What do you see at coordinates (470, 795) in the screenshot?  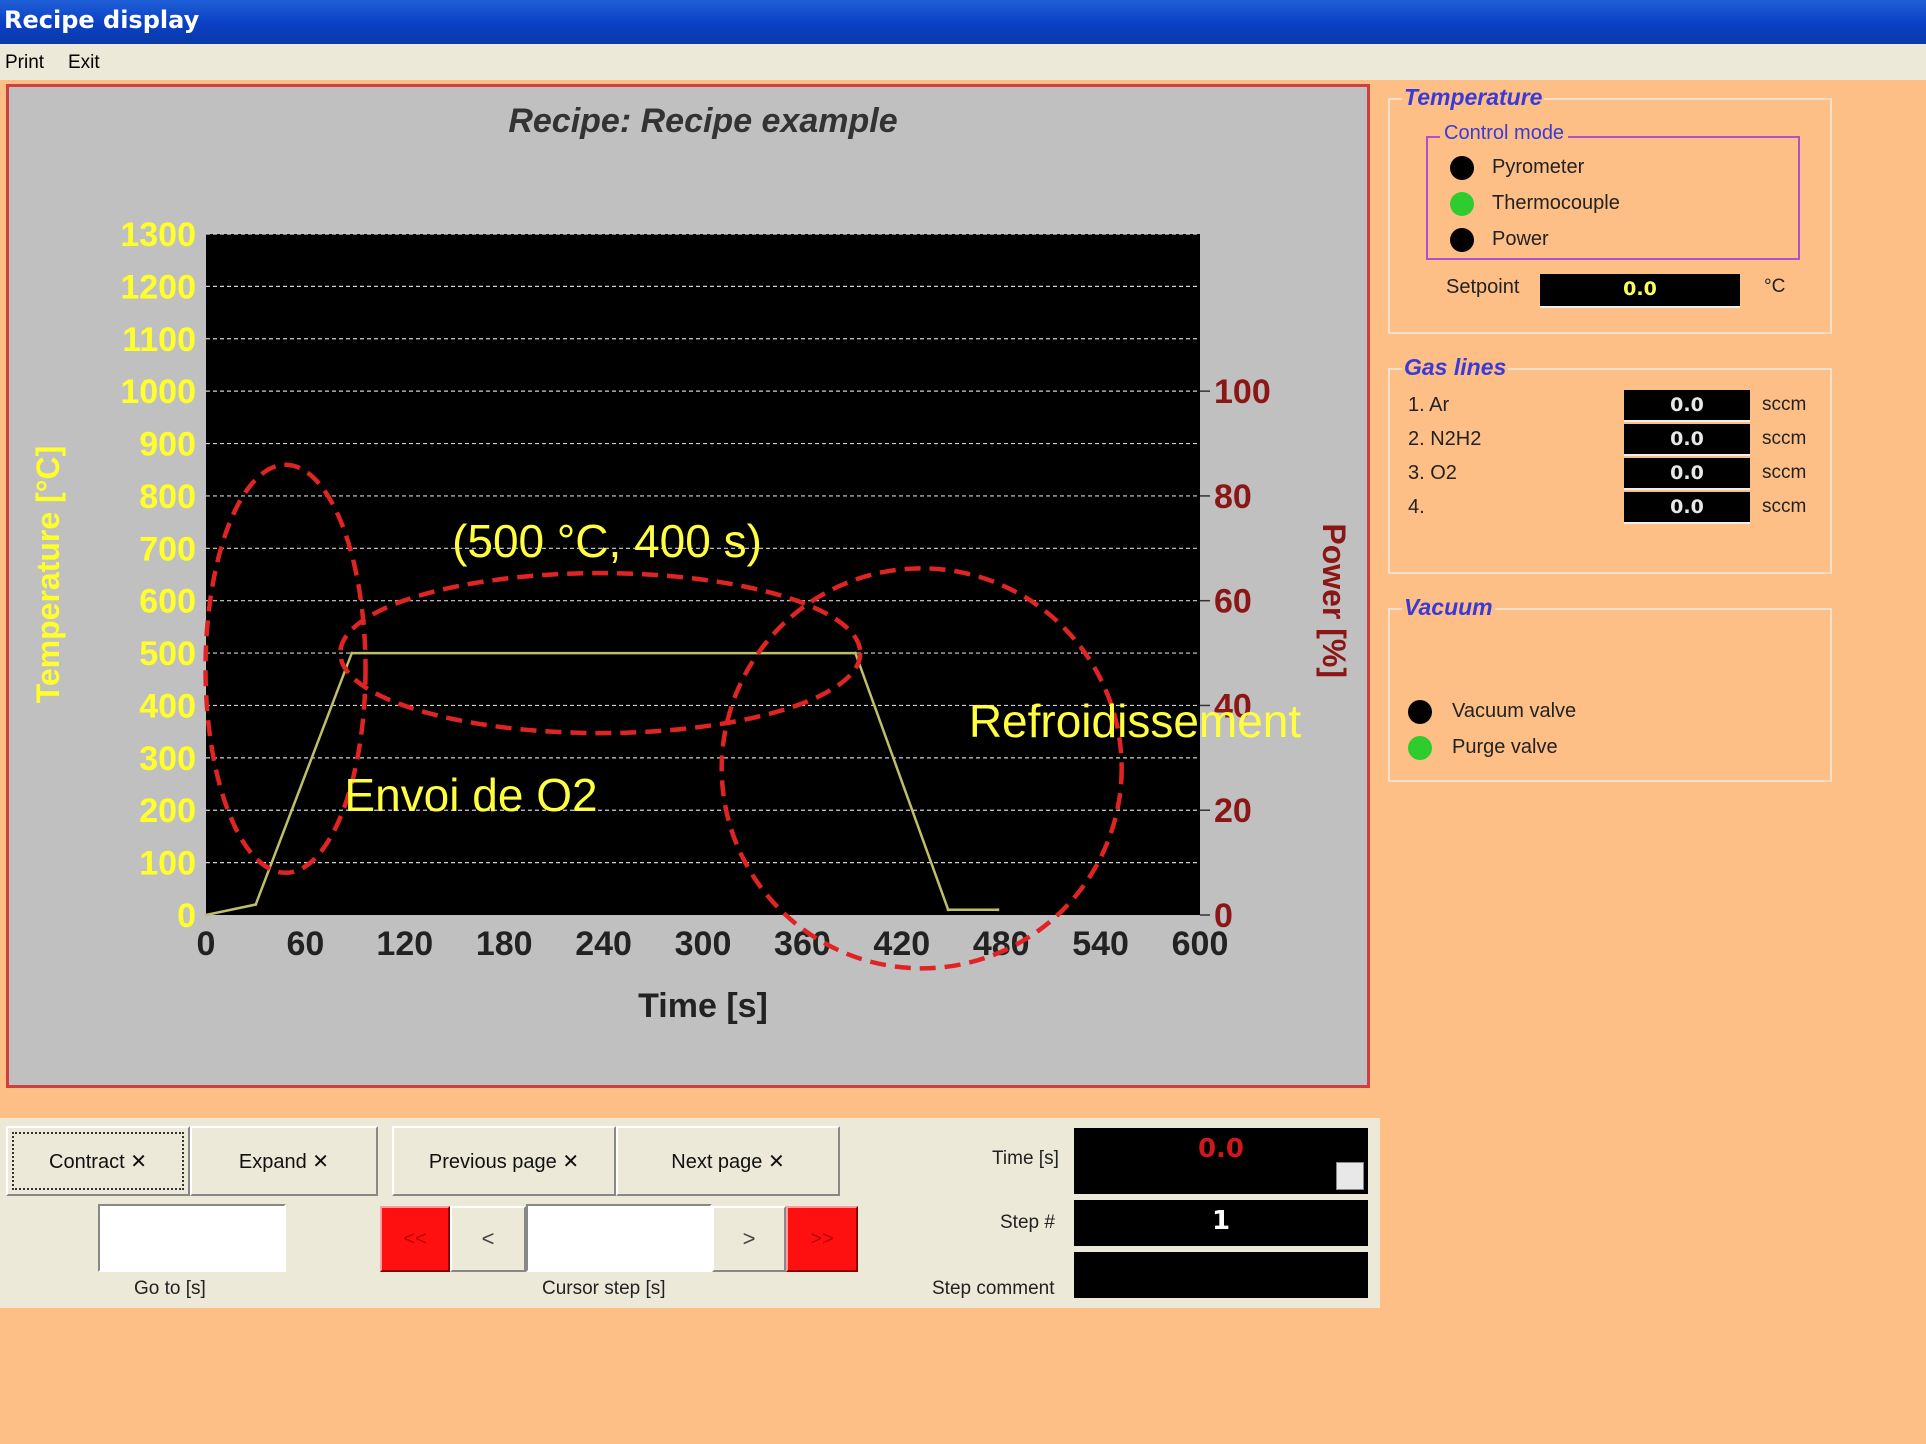 I see `annotation-heating: Envoi de O2` at bounding box center [470, 795].